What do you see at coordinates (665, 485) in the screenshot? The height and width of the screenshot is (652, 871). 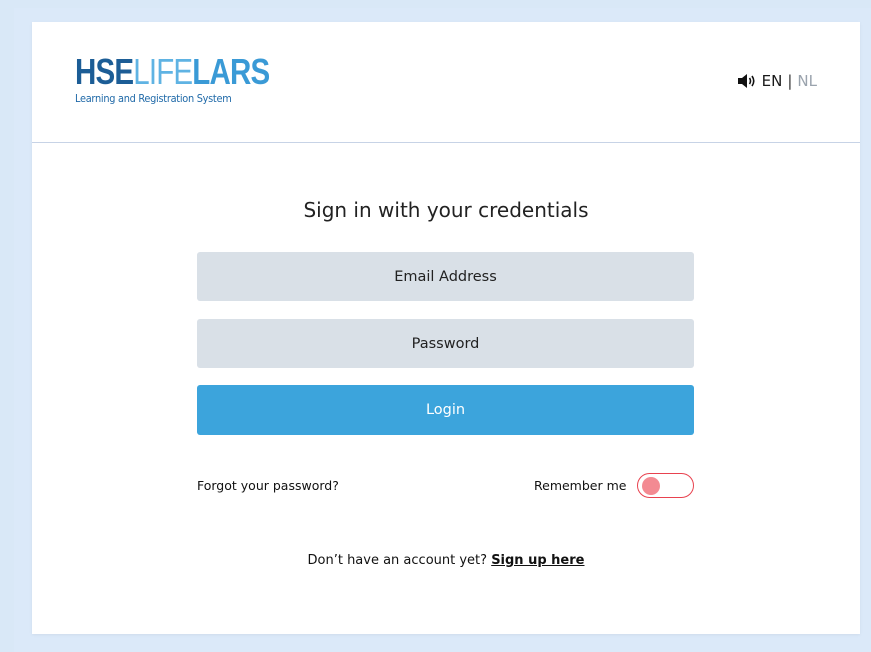 I see `remember-me-toggle` at bounding box center [665, 485].